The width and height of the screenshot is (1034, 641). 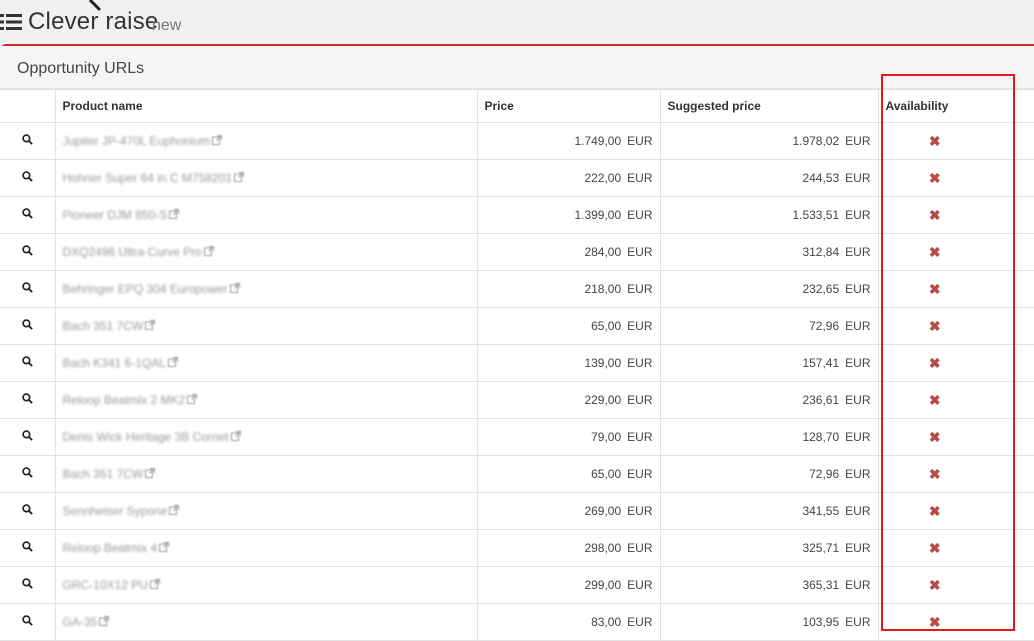 I want to click on product-link: Bach K341 6-1QAL, so click(x=114, y=363).